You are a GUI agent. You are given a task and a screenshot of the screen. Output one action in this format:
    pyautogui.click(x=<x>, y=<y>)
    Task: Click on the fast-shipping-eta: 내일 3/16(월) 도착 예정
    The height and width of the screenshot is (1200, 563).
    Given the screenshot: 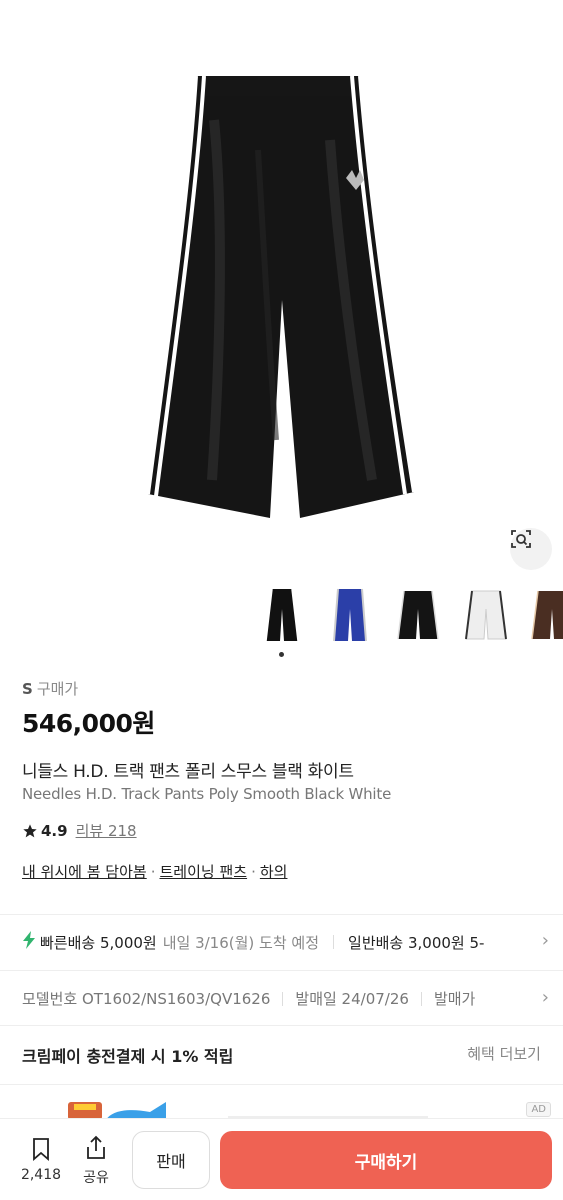 What is the action you would take?
    pyautogui.click(x=241, y=942)
    